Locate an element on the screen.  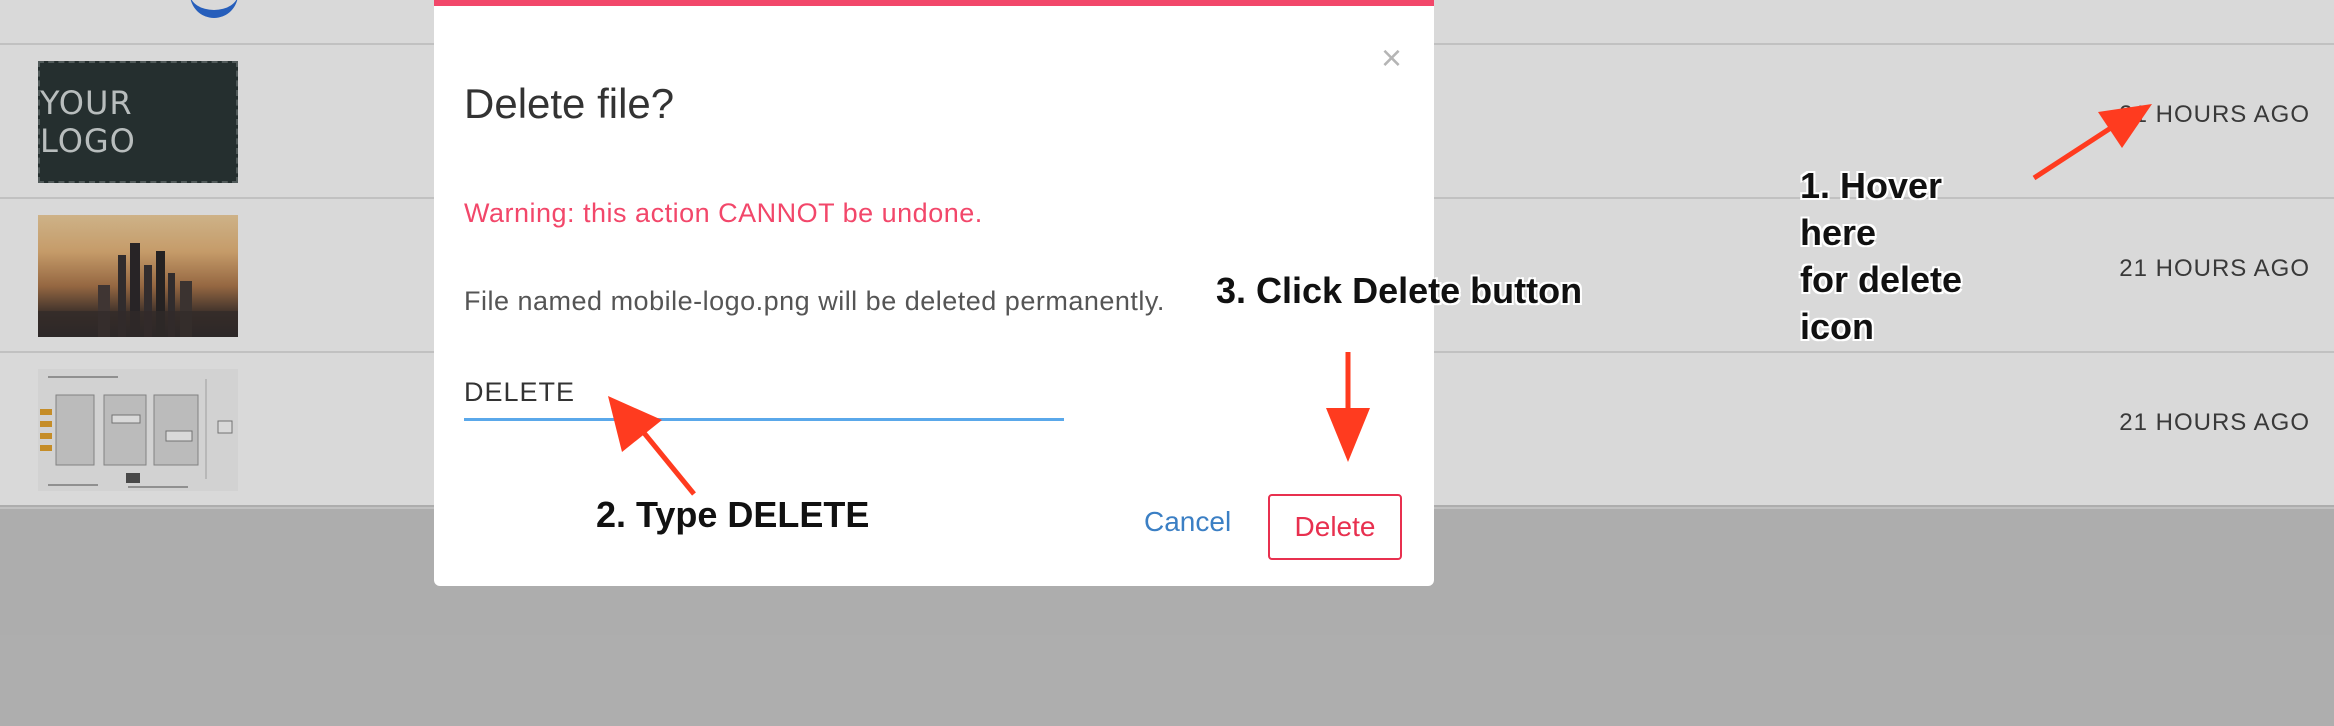
confirm-delete-input is located at coordinates (764, 393).